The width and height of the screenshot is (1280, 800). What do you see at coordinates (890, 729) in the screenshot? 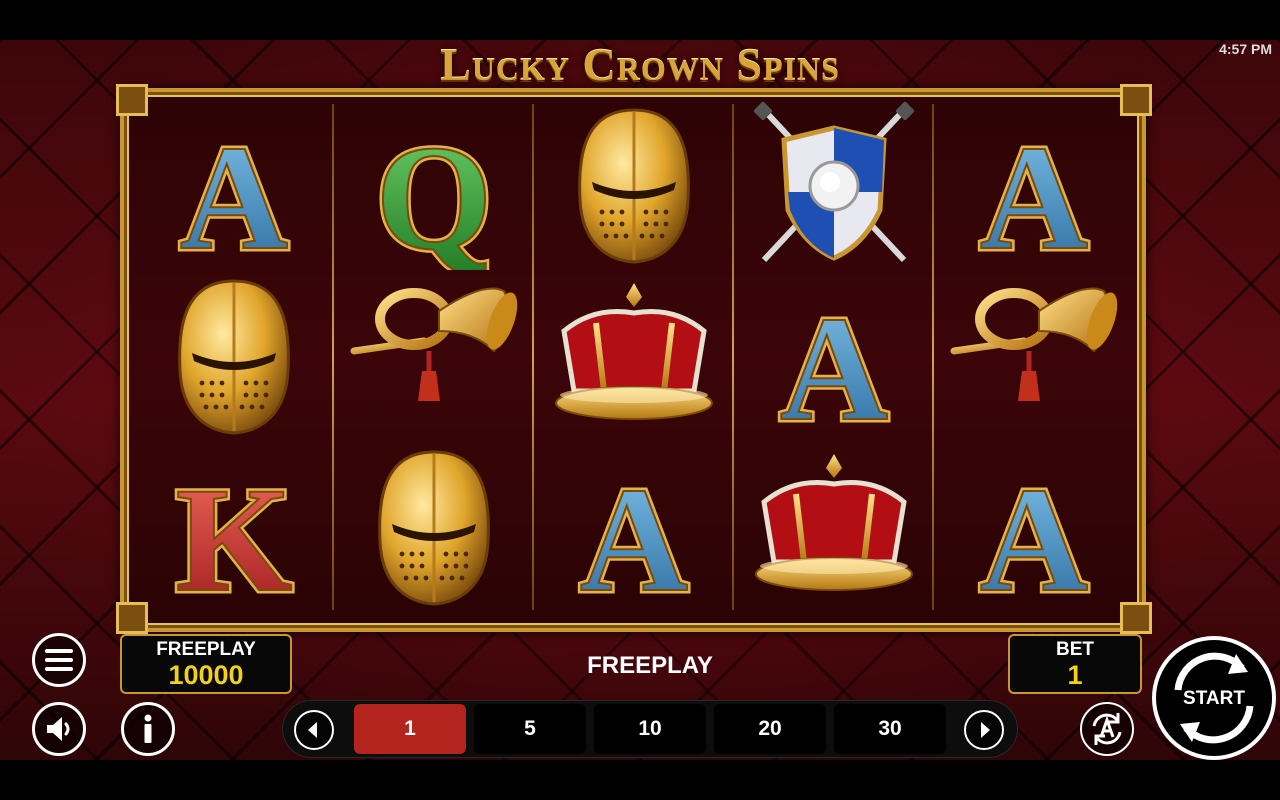
I see `bet-option-30: 30` at bounding box center [890, 729].